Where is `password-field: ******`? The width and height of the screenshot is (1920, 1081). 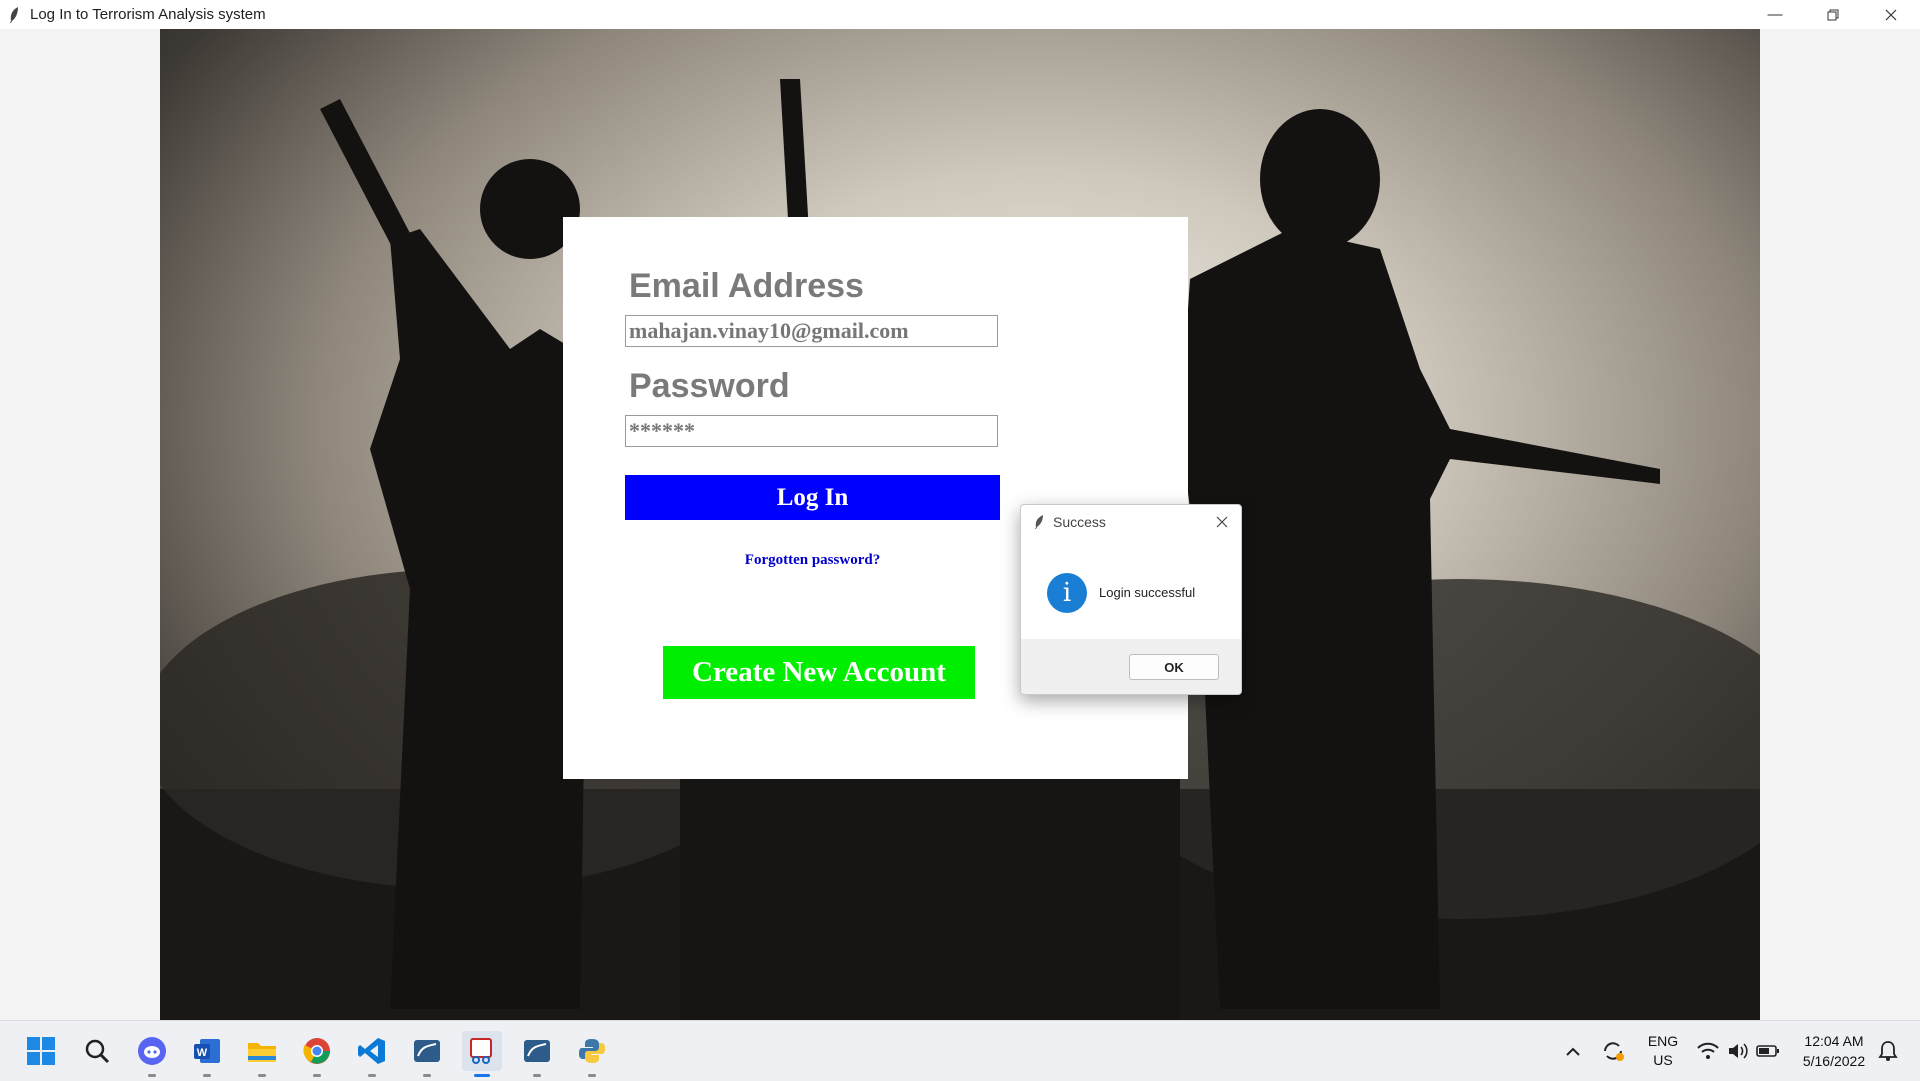
password-field: ****** is located at coordinates (811, 431).